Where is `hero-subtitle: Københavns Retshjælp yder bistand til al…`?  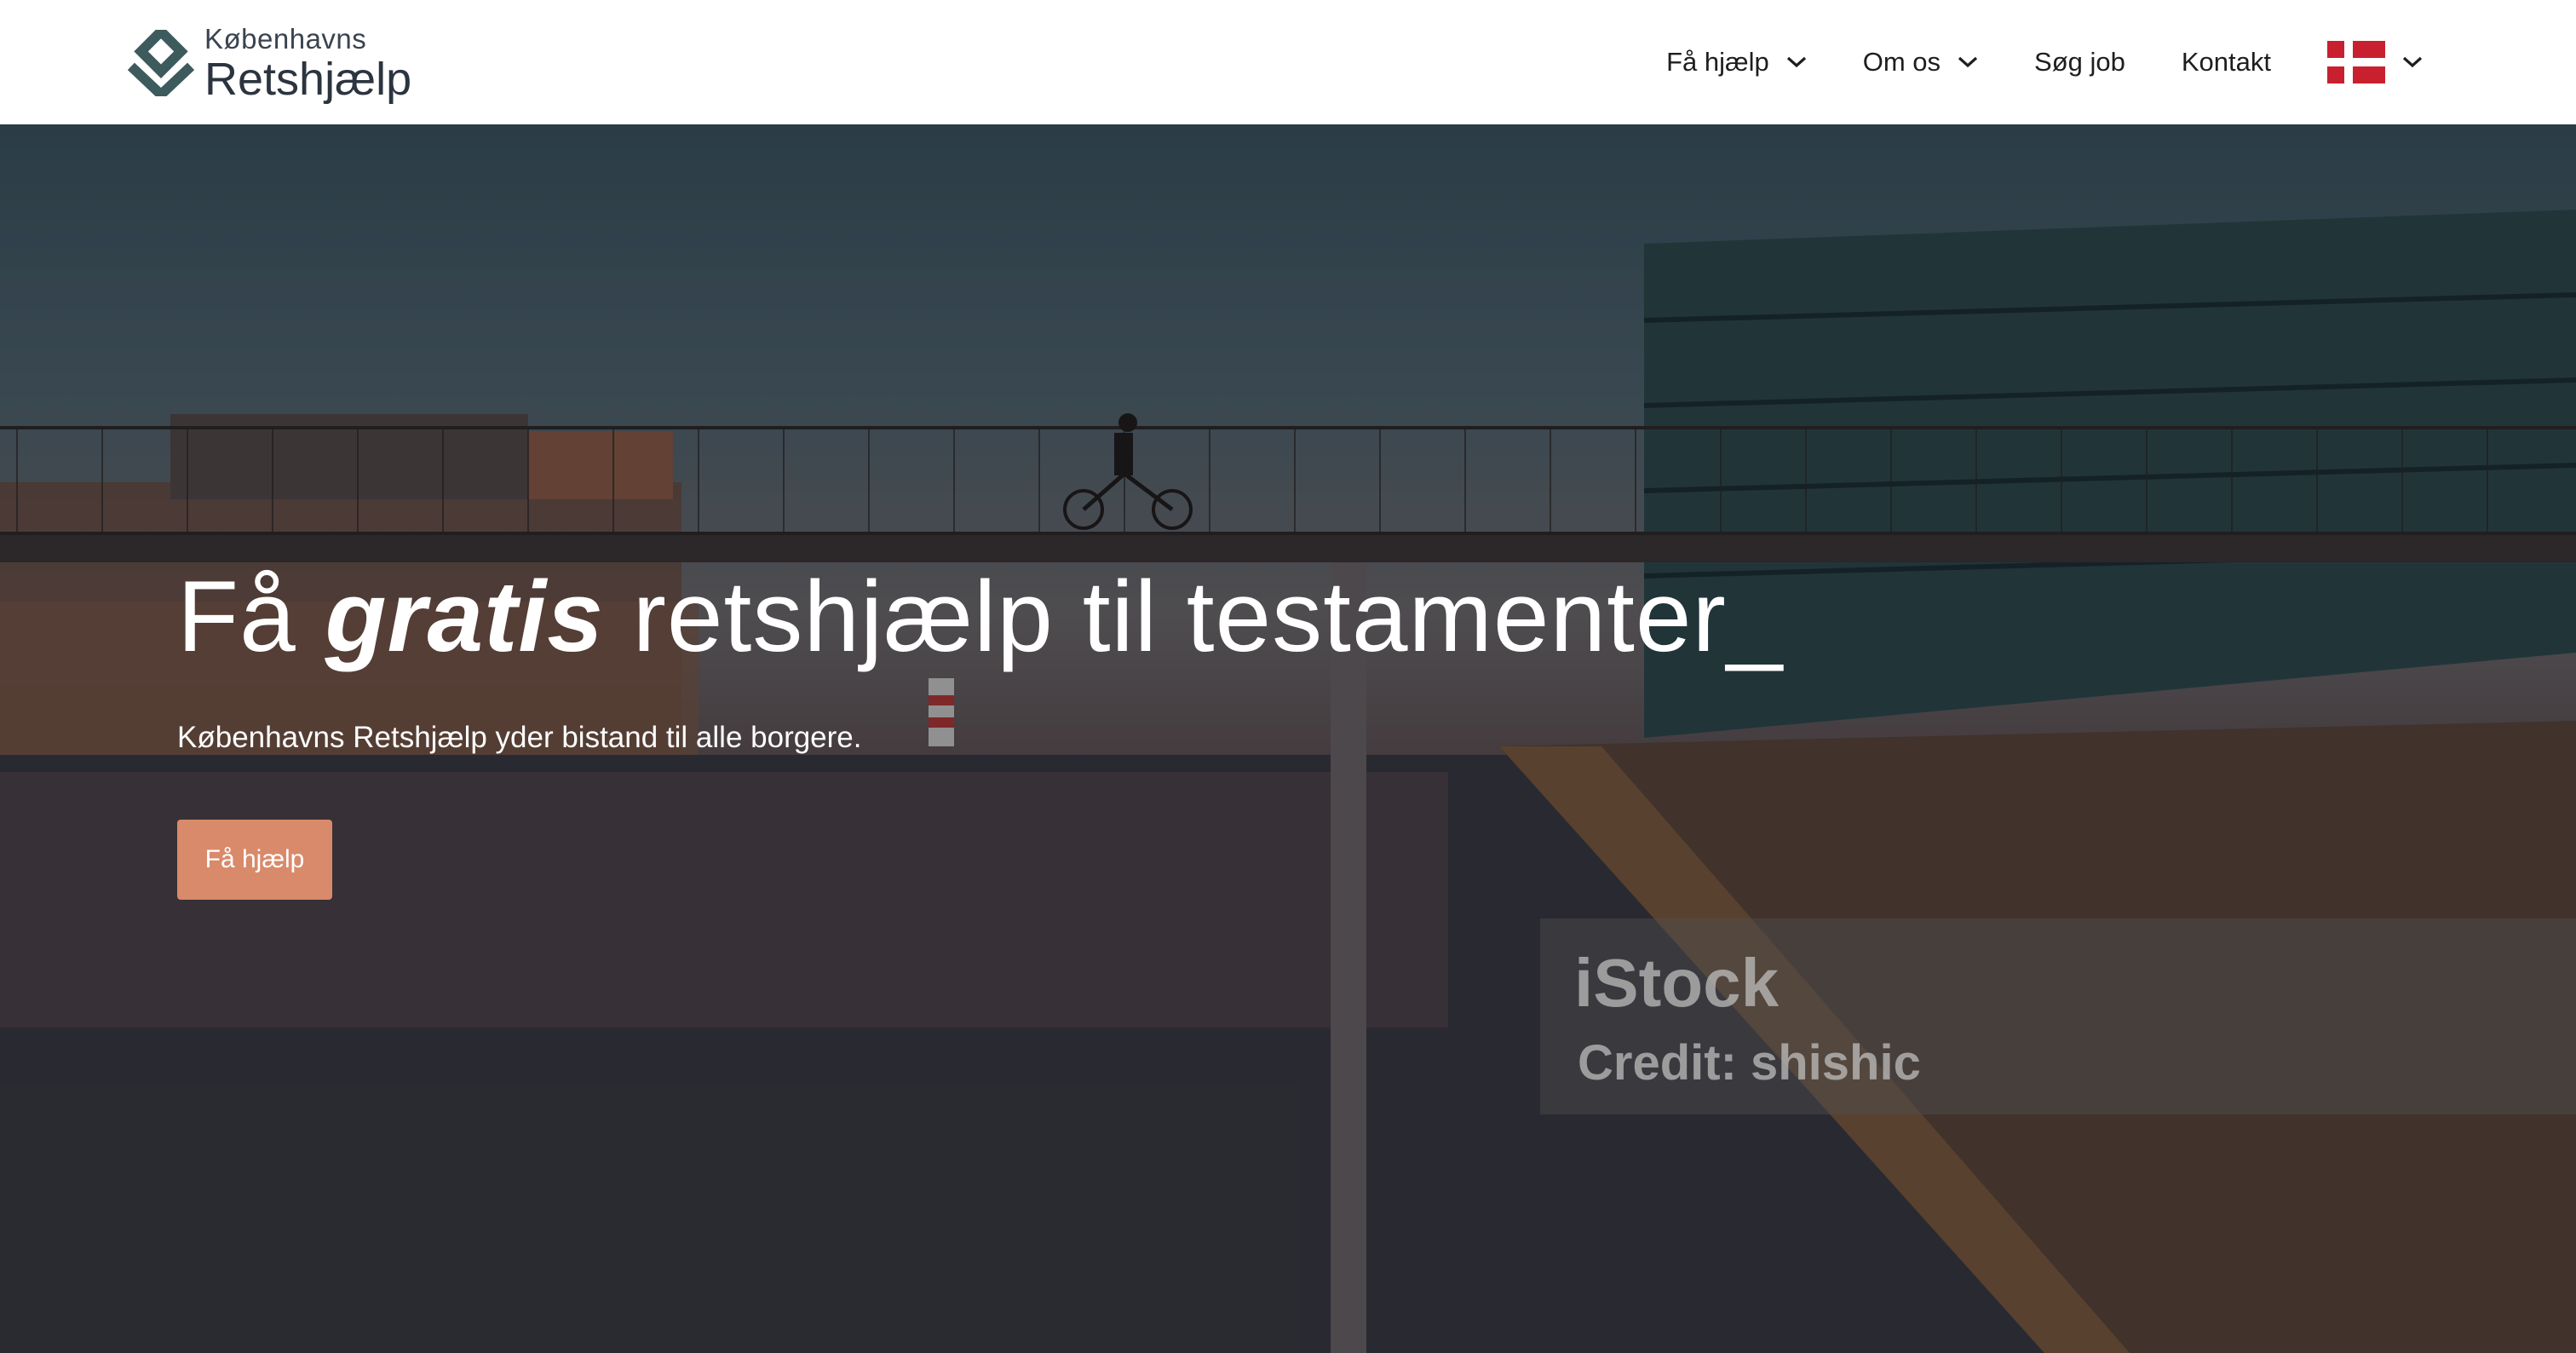 hero-subtitle: Københavns Retshjælp yder bistand til al… is located at coordinates (520, 737).